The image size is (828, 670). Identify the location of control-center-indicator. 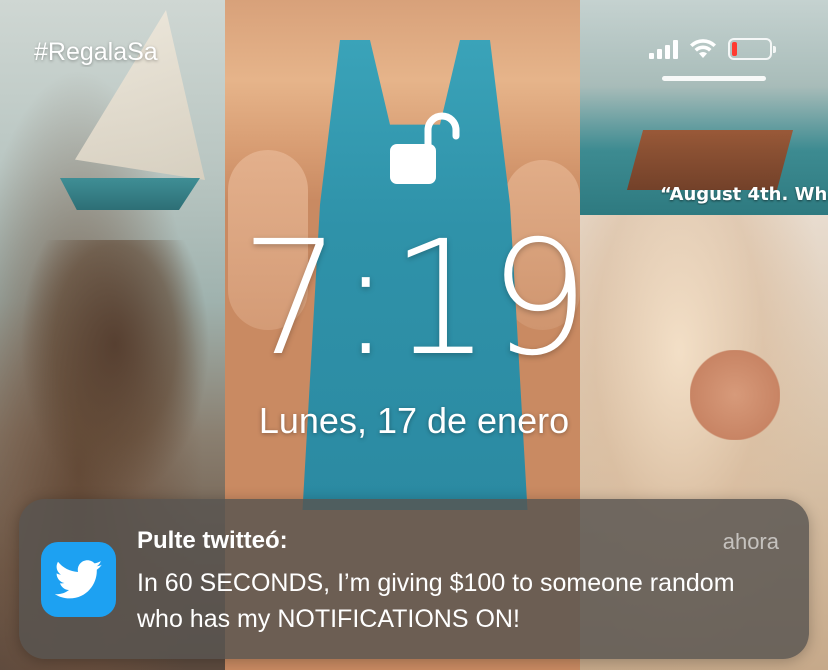
(714, 78).